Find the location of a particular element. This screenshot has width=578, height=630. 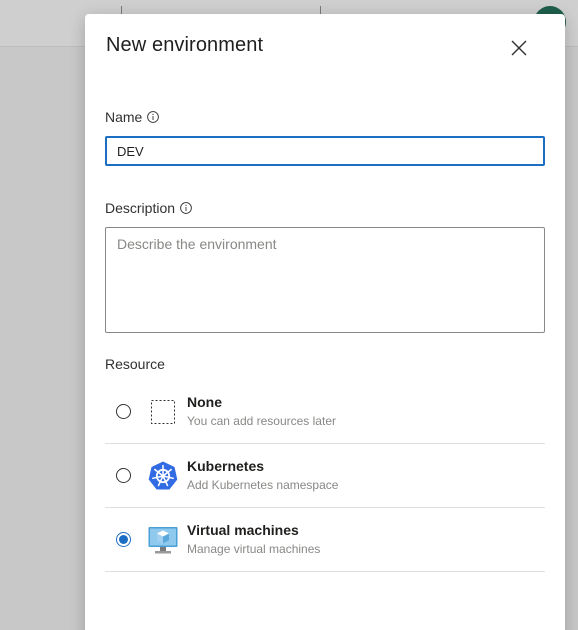

resource-subtitle: You can add resources later is located at coordinates (261, 421).